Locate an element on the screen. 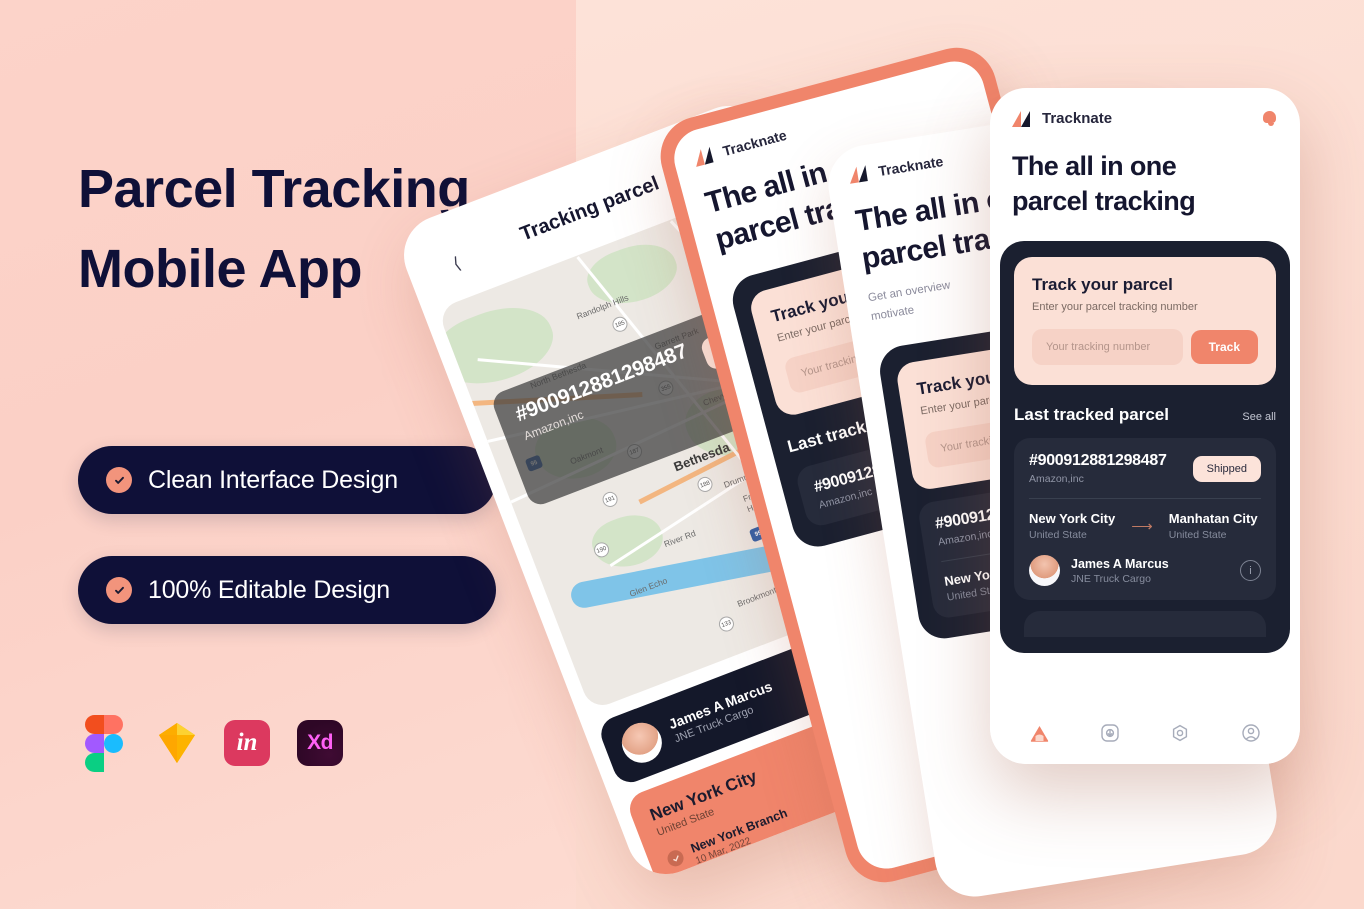 This screenshot has width=1364, height=909. section-title: Last tracked parcel is located at coordinates (1091, 415).